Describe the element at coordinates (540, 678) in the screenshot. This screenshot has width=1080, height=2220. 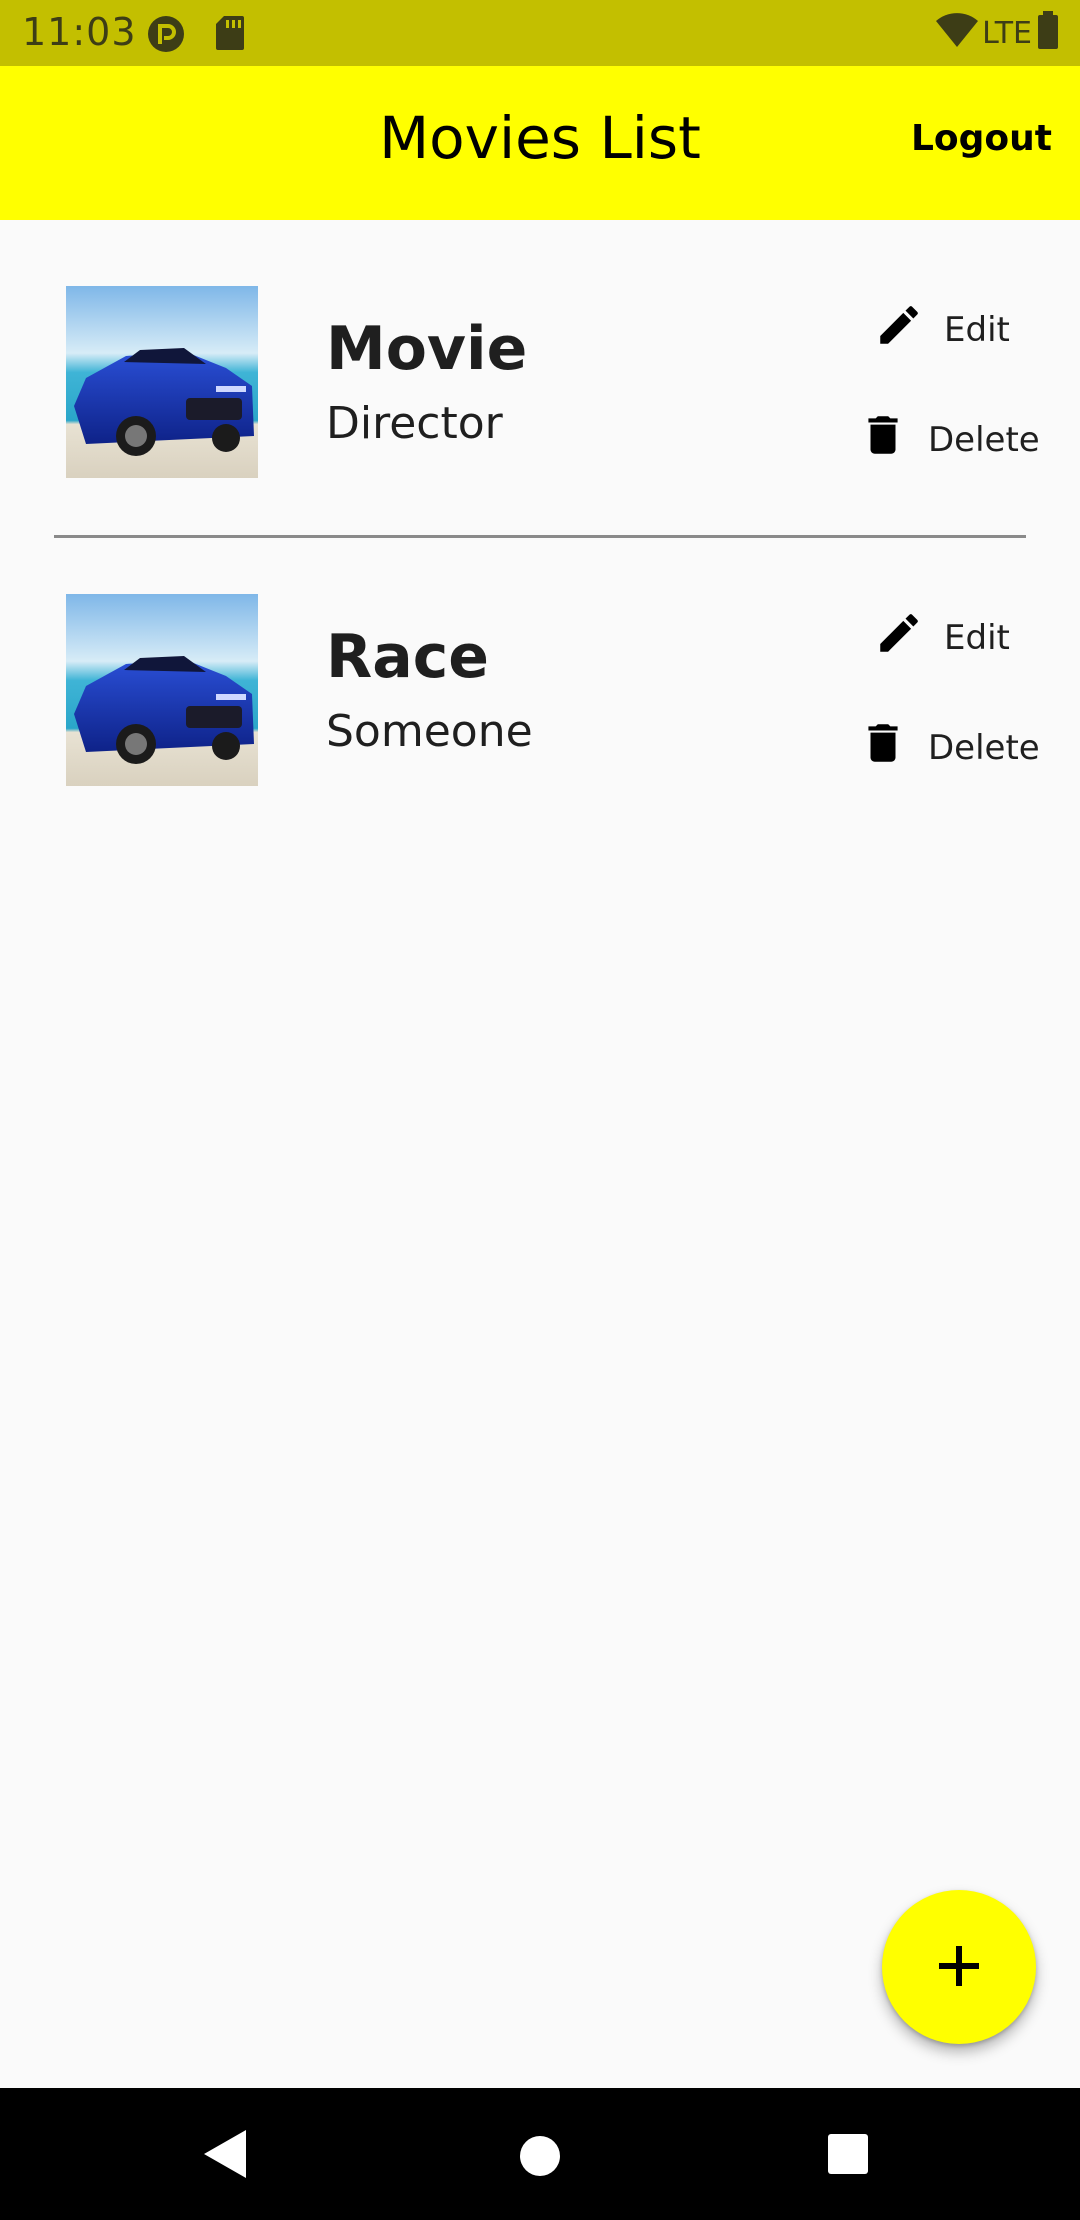
I see `list-item: Race Someone Edit Delete` at that location.